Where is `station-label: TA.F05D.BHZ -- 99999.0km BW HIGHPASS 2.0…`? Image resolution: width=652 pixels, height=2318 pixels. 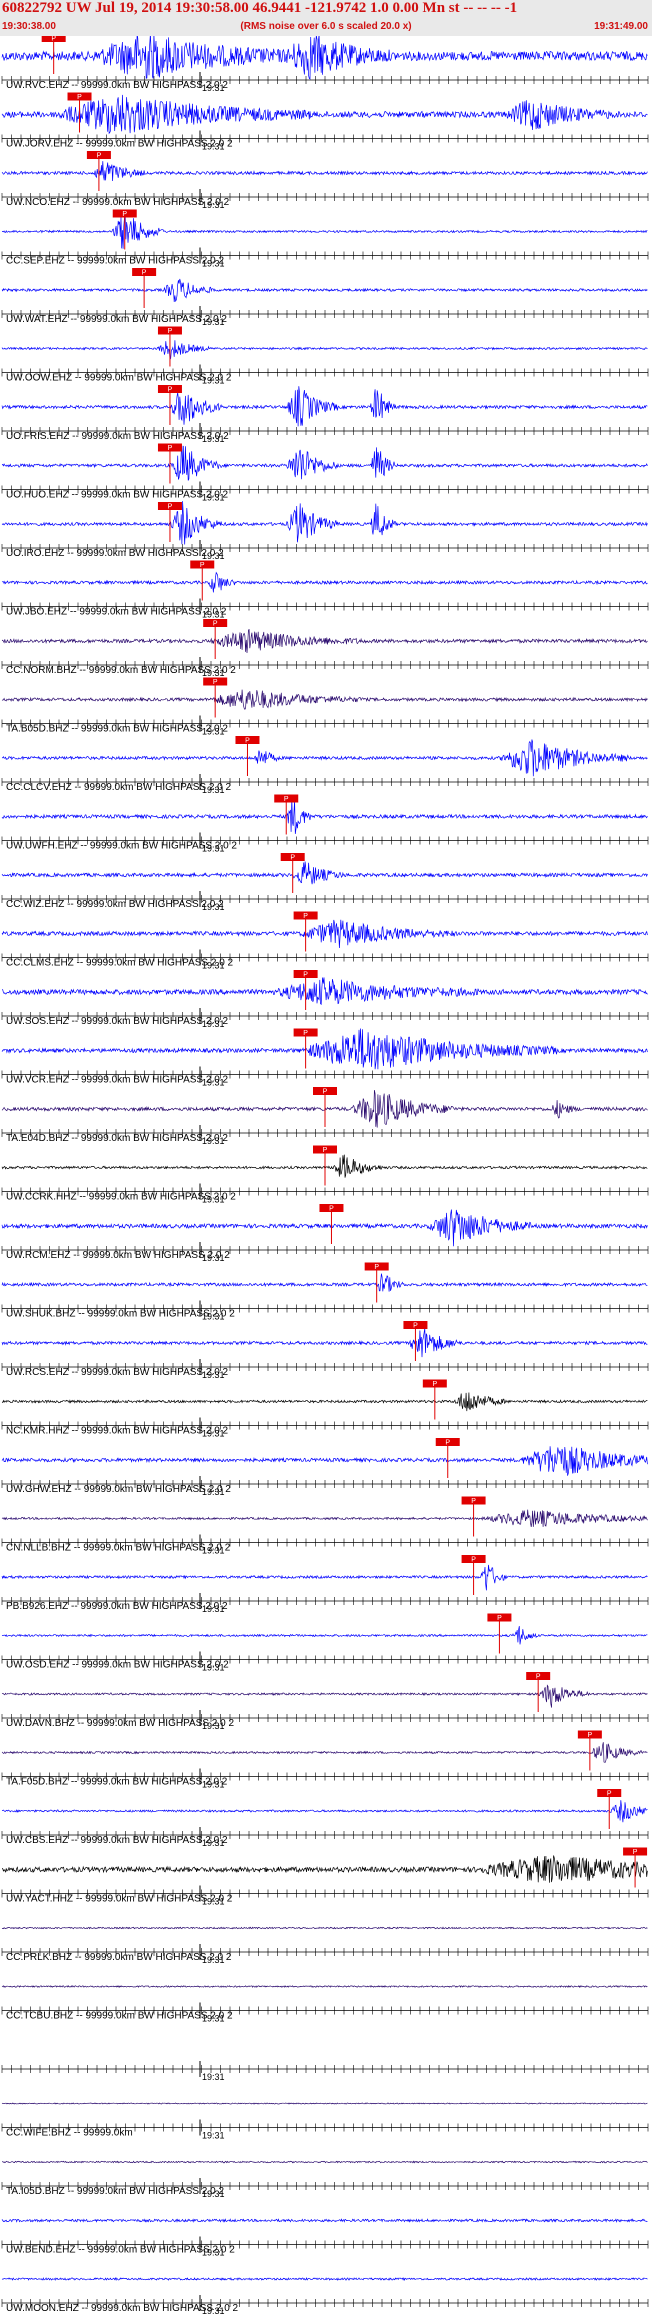
station-label: TA.F05D.BHZ -- 99999.0km BW HIGHPASS 2.0… is located at coordinates (117, 1782).